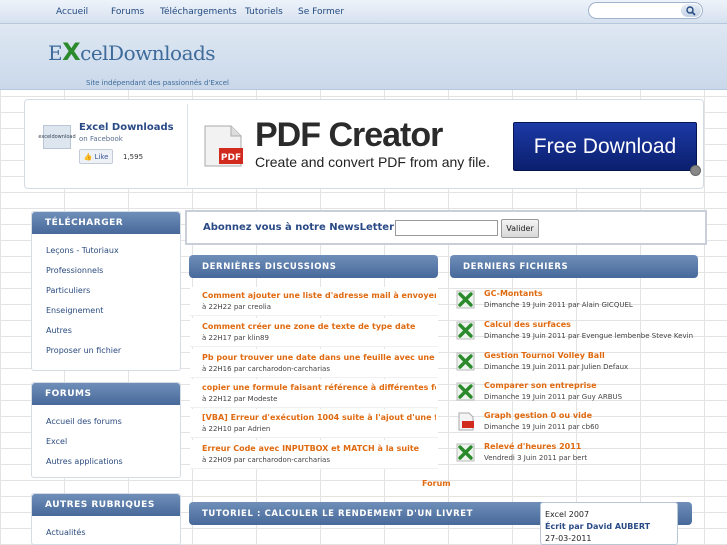 The image size is (727, 545). What do you see at coordinates (466, 421) in the screenshot?
I see `pdf-icon` at bounding box center [466, 421].